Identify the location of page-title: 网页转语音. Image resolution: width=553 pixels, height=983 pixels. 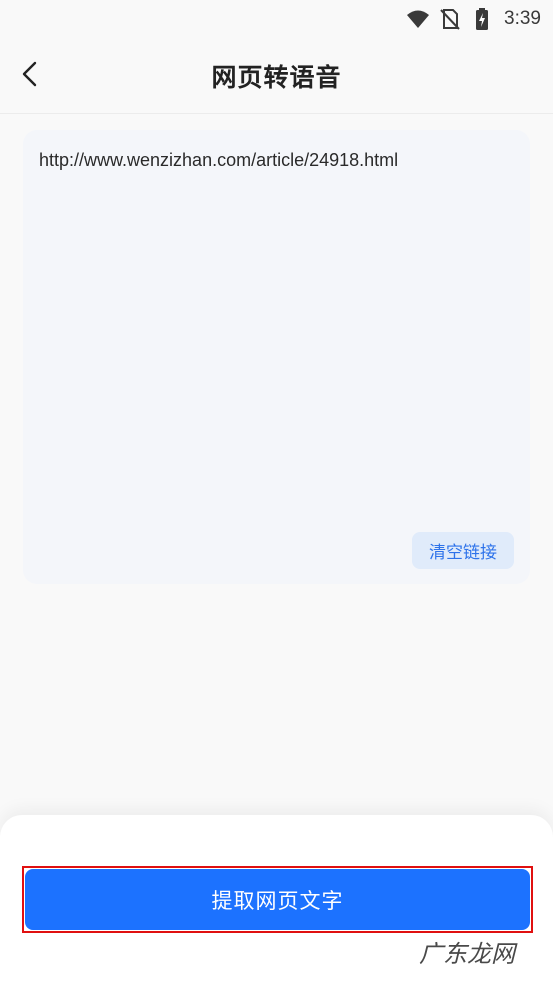
(276, 77).